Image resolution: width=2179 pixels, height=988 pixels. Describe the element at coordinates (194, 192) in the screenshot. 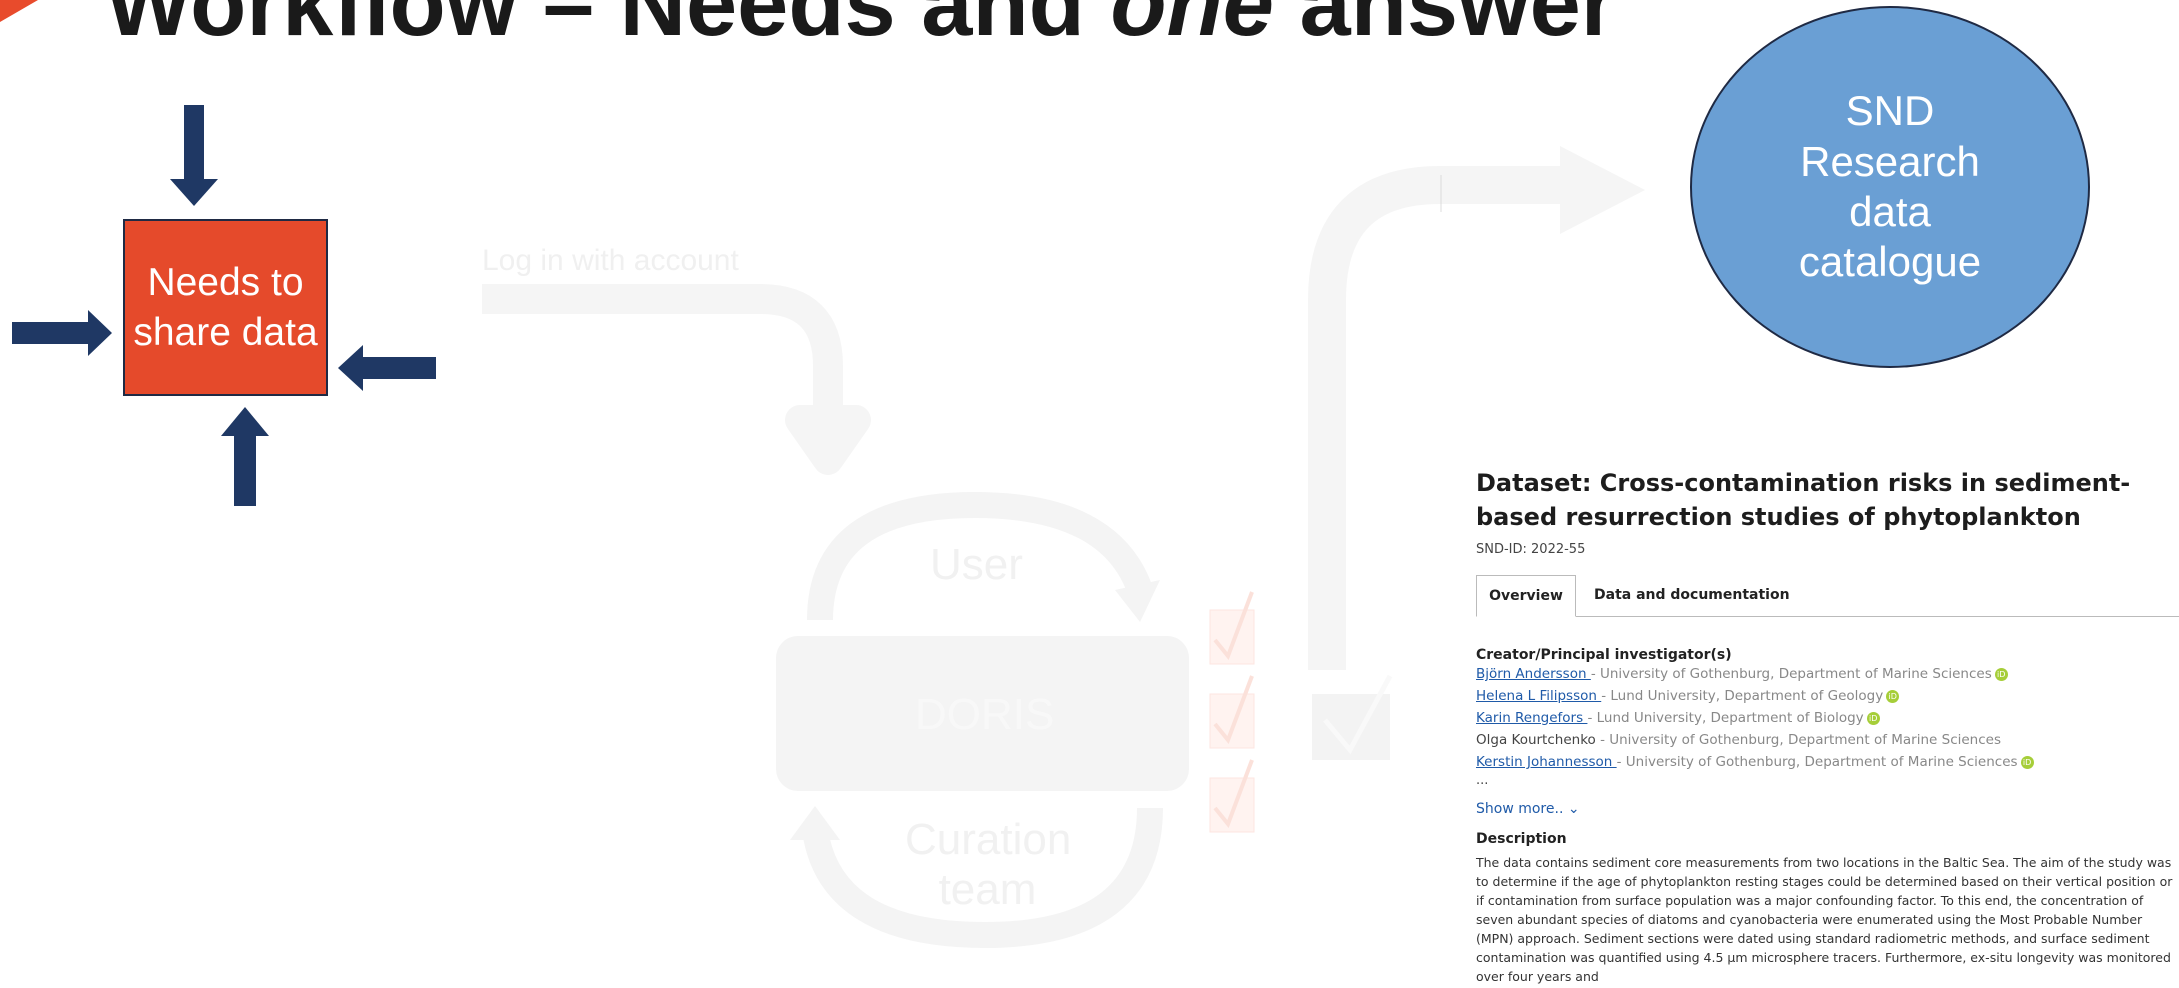

I see `arrow-top-head` at that location.